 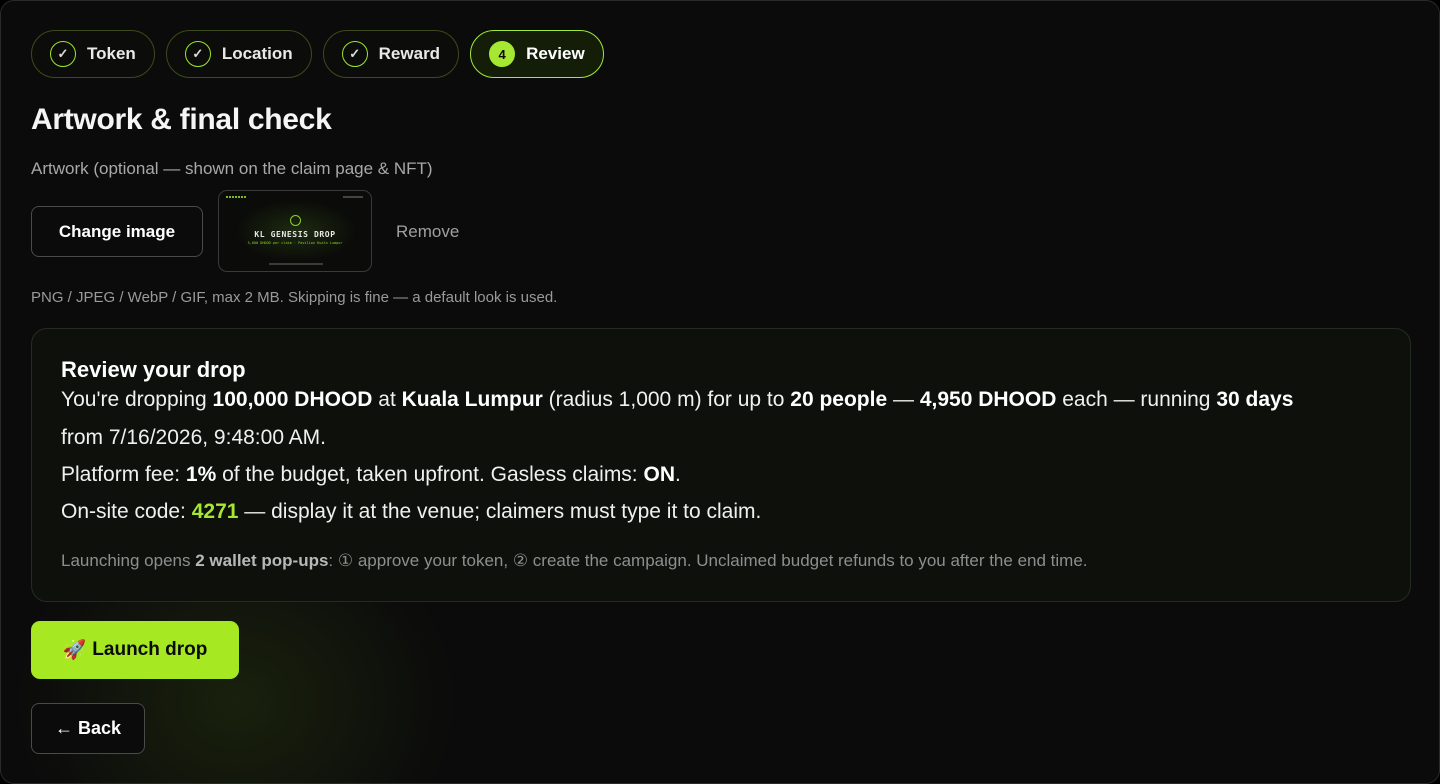 What do you see at coordinates (839, 399) in the screenshot?
I see `people-count: 20 people` at bounding box center [839, 399].